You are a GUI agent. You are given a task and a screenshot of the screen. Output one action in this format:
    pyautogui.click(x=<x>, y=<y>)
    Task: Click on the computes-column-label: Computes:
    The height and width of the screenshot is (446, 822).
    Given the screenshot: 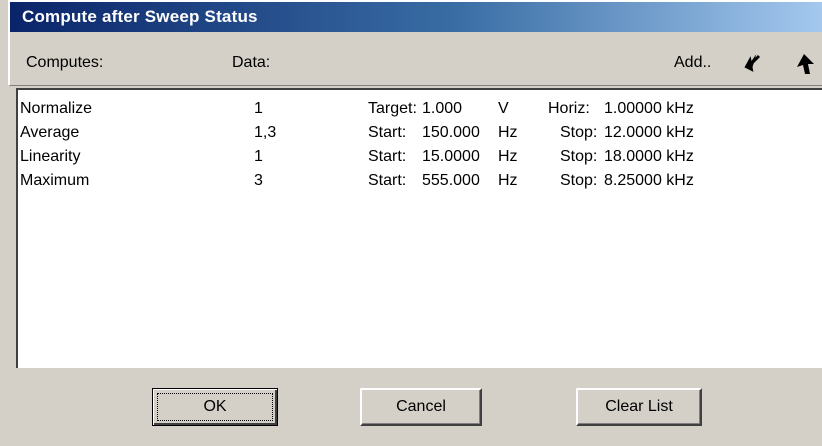 What is the action you would take?
    pyautogui.click(x=65, y=62)
    